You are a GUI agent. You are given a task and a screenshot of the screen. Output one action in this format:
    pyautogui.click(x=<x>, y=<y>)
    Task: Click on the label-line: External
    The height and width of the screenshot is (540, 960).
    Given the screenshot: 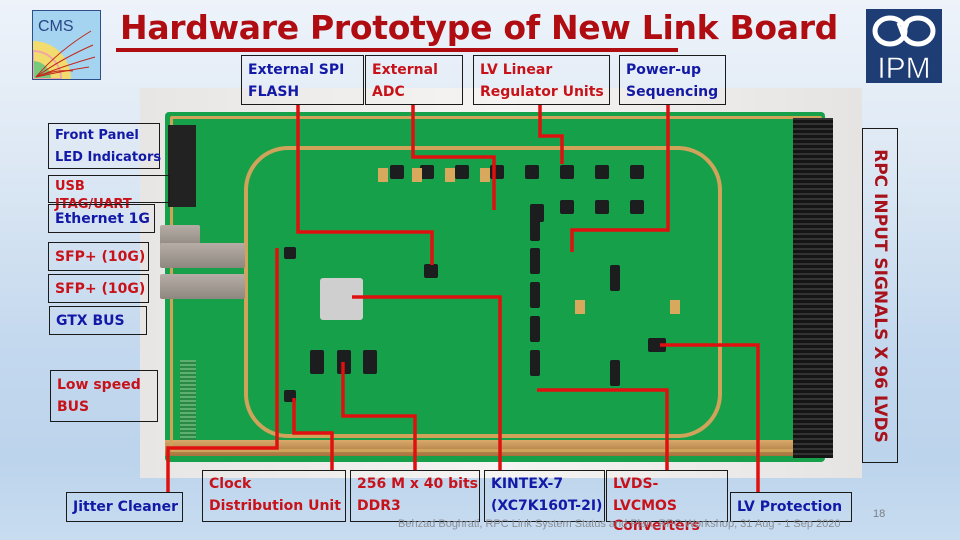 What is the action you would take?
    pyautogui.click(x=405, y=70)
    